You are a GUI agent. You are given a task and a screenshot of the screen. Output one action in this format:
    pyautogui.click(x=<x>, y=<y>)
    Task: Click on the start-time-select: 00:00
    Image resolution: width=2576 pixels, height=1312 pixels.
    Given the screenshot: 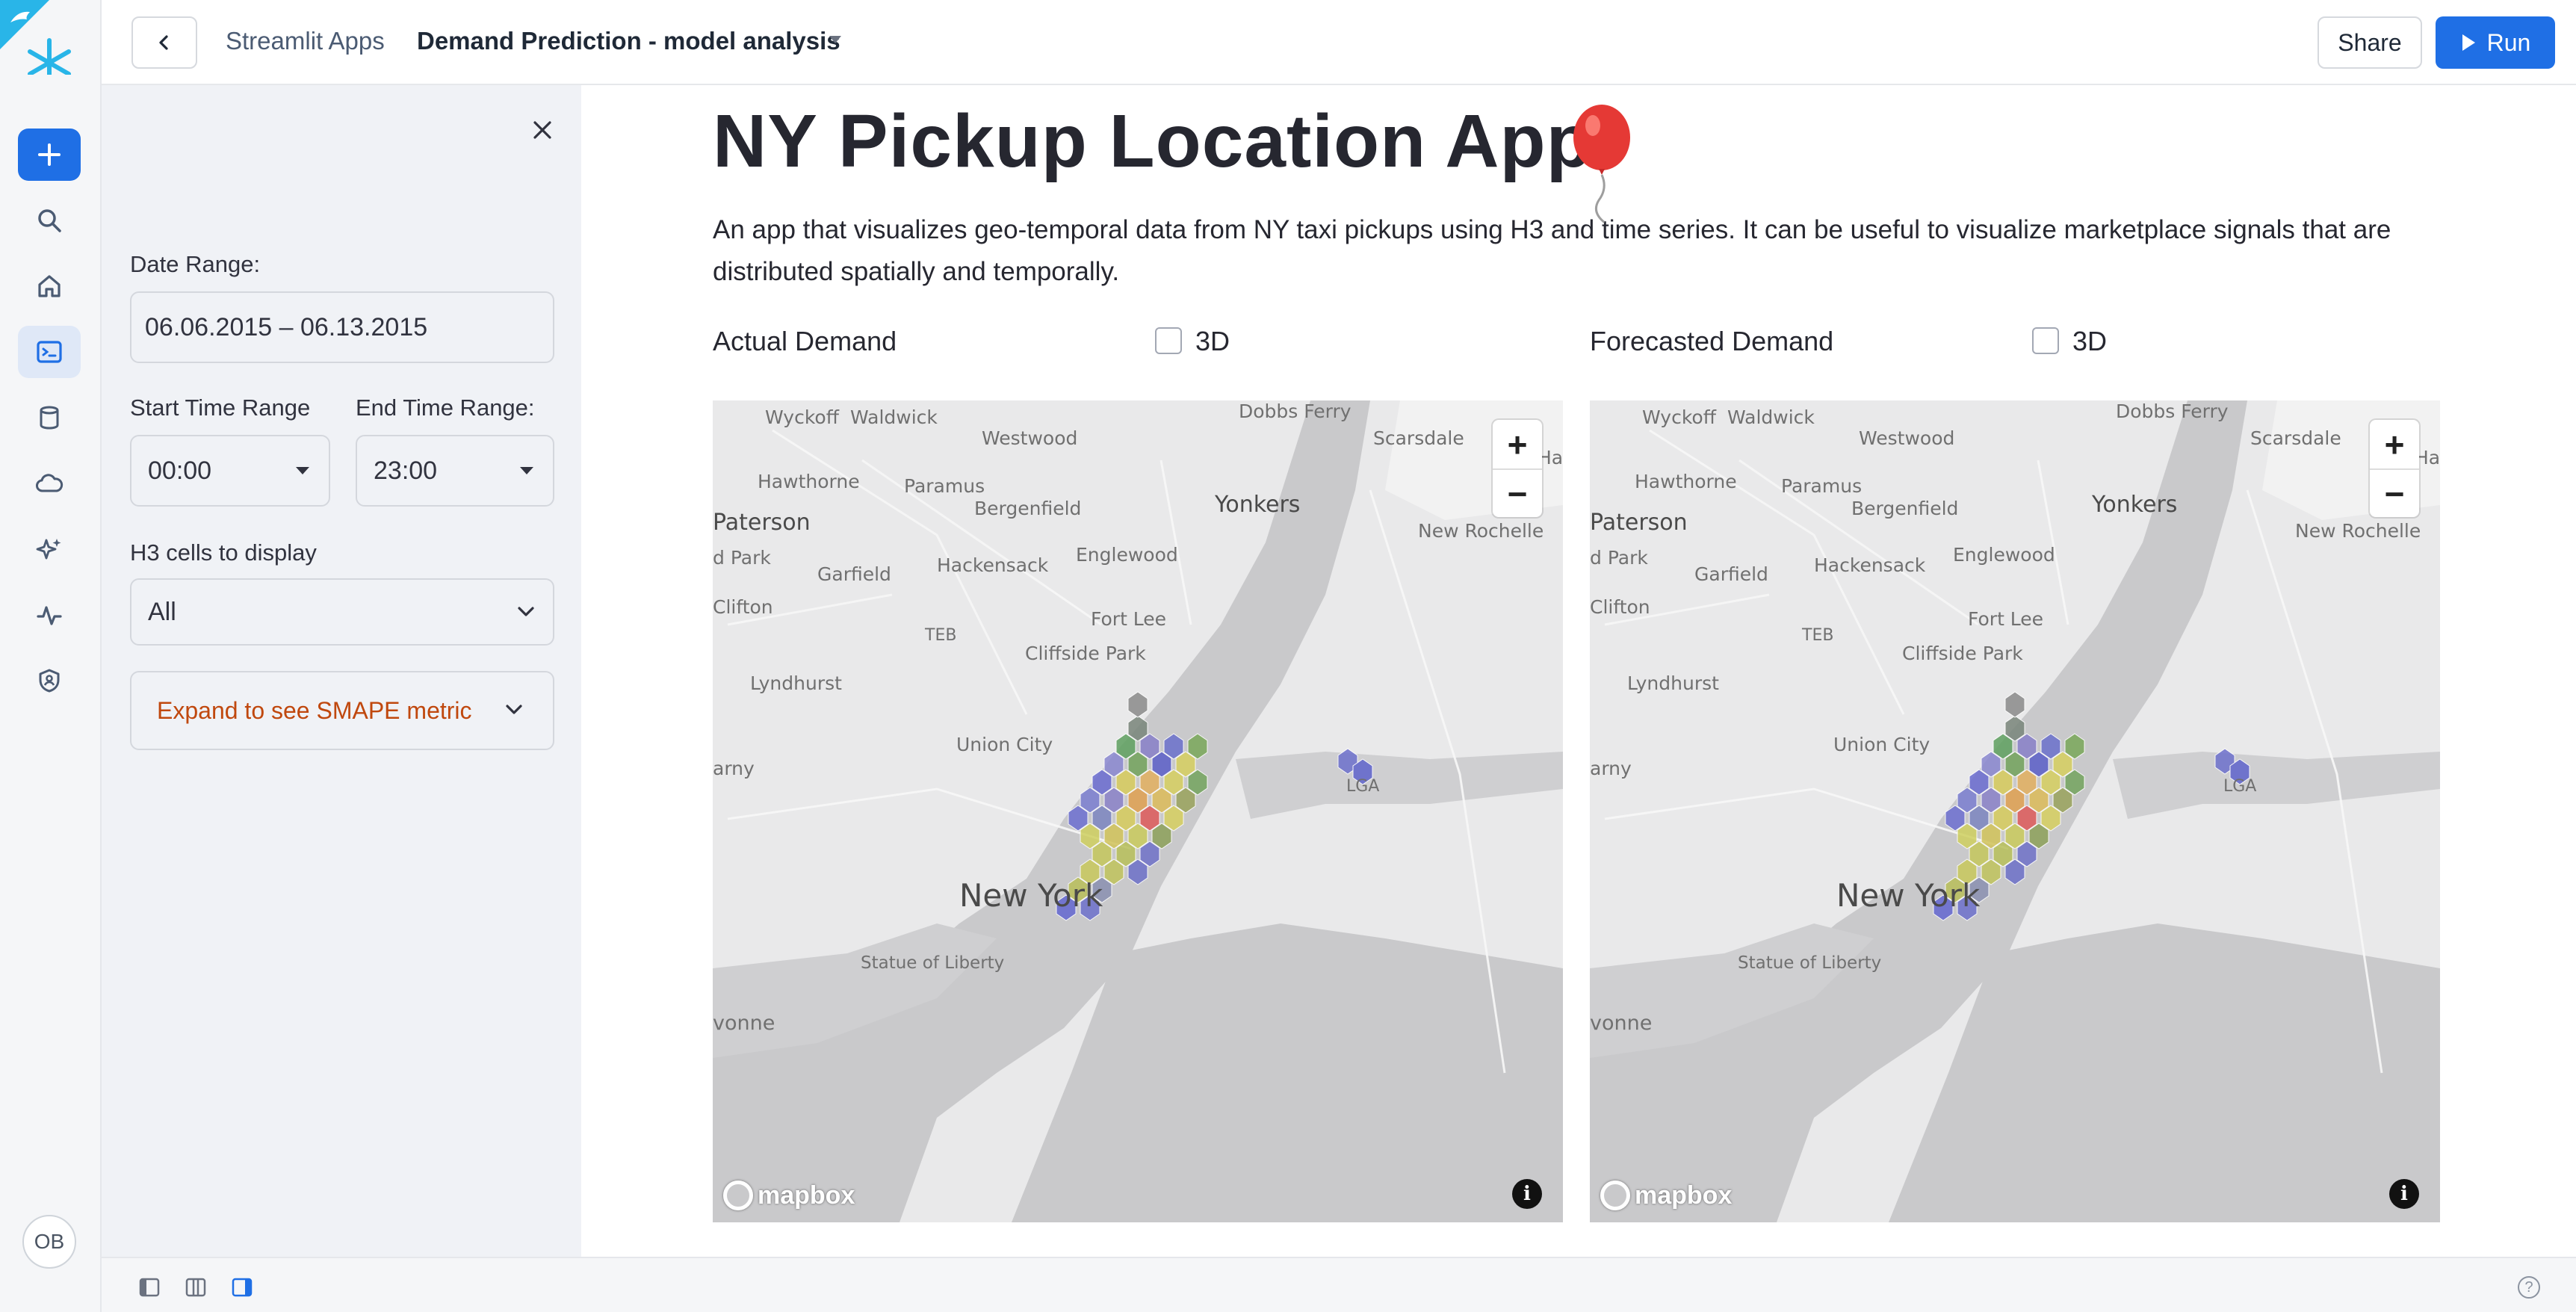 What is the action you would take?
    pyautogui.click(x=230, y=471)
    